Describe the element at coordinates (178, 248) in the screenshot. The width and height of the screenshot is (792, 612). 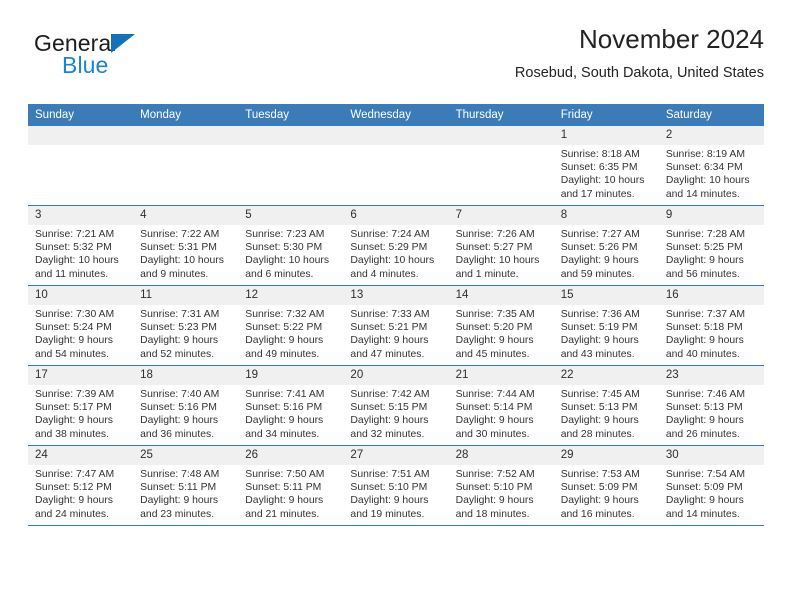
I see `sunset-time: Sunset: 5:31 PM` at that location.